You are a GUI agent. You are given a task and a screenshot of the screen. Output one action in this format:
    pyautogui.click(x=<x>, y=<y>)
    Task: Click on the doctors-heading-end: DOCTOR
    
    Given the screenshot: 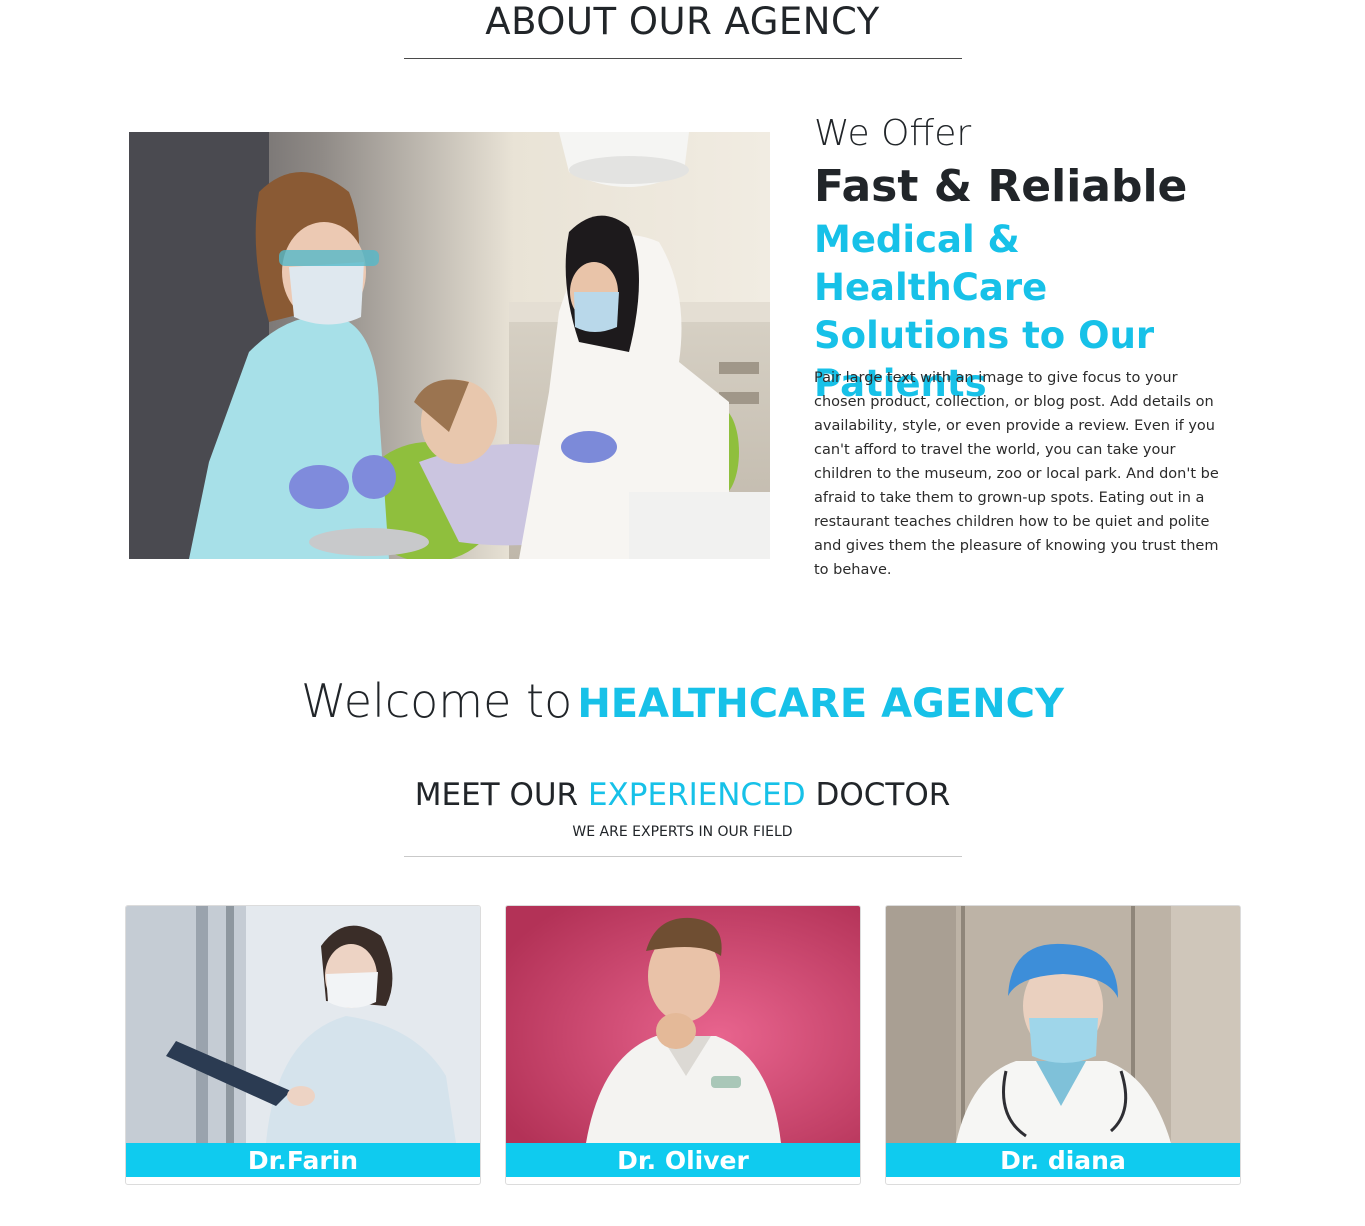 What is the action you would take?
    pyautogui.click(x=883, y=795)
    